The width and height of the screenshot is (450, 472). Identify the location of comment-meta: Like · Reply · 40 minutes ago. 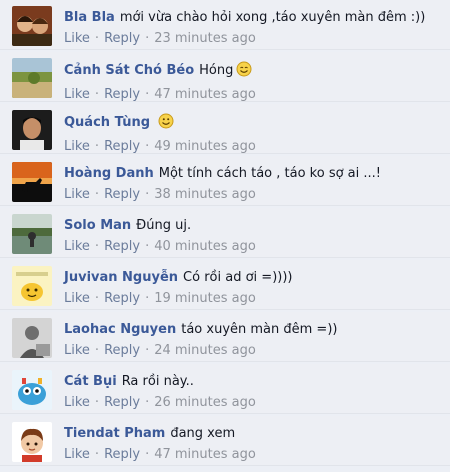
(255, 247).